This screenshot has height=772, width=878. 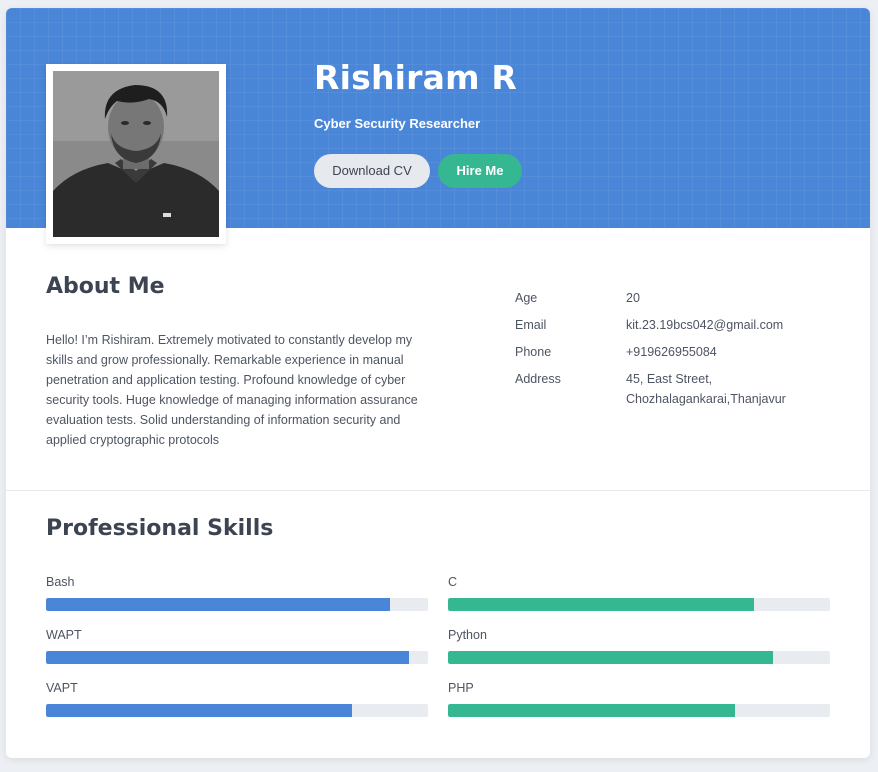 I want to click on skill-php: PHP, so click(x=639, y=698).